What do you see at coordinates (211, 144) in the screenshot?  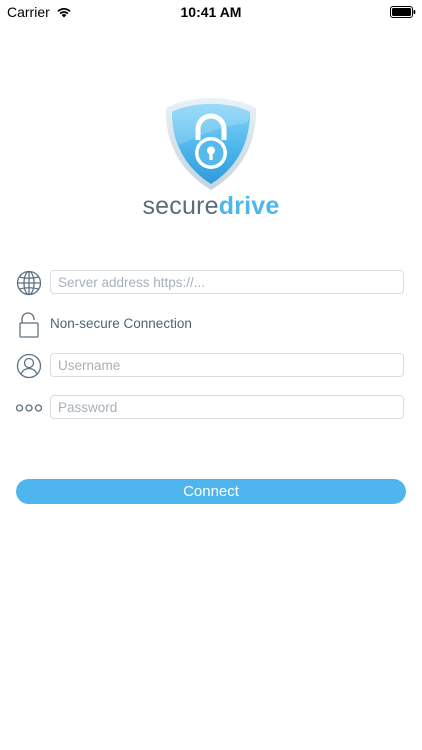 I see `shield-lock-icon` at bounding box center [211, 144].